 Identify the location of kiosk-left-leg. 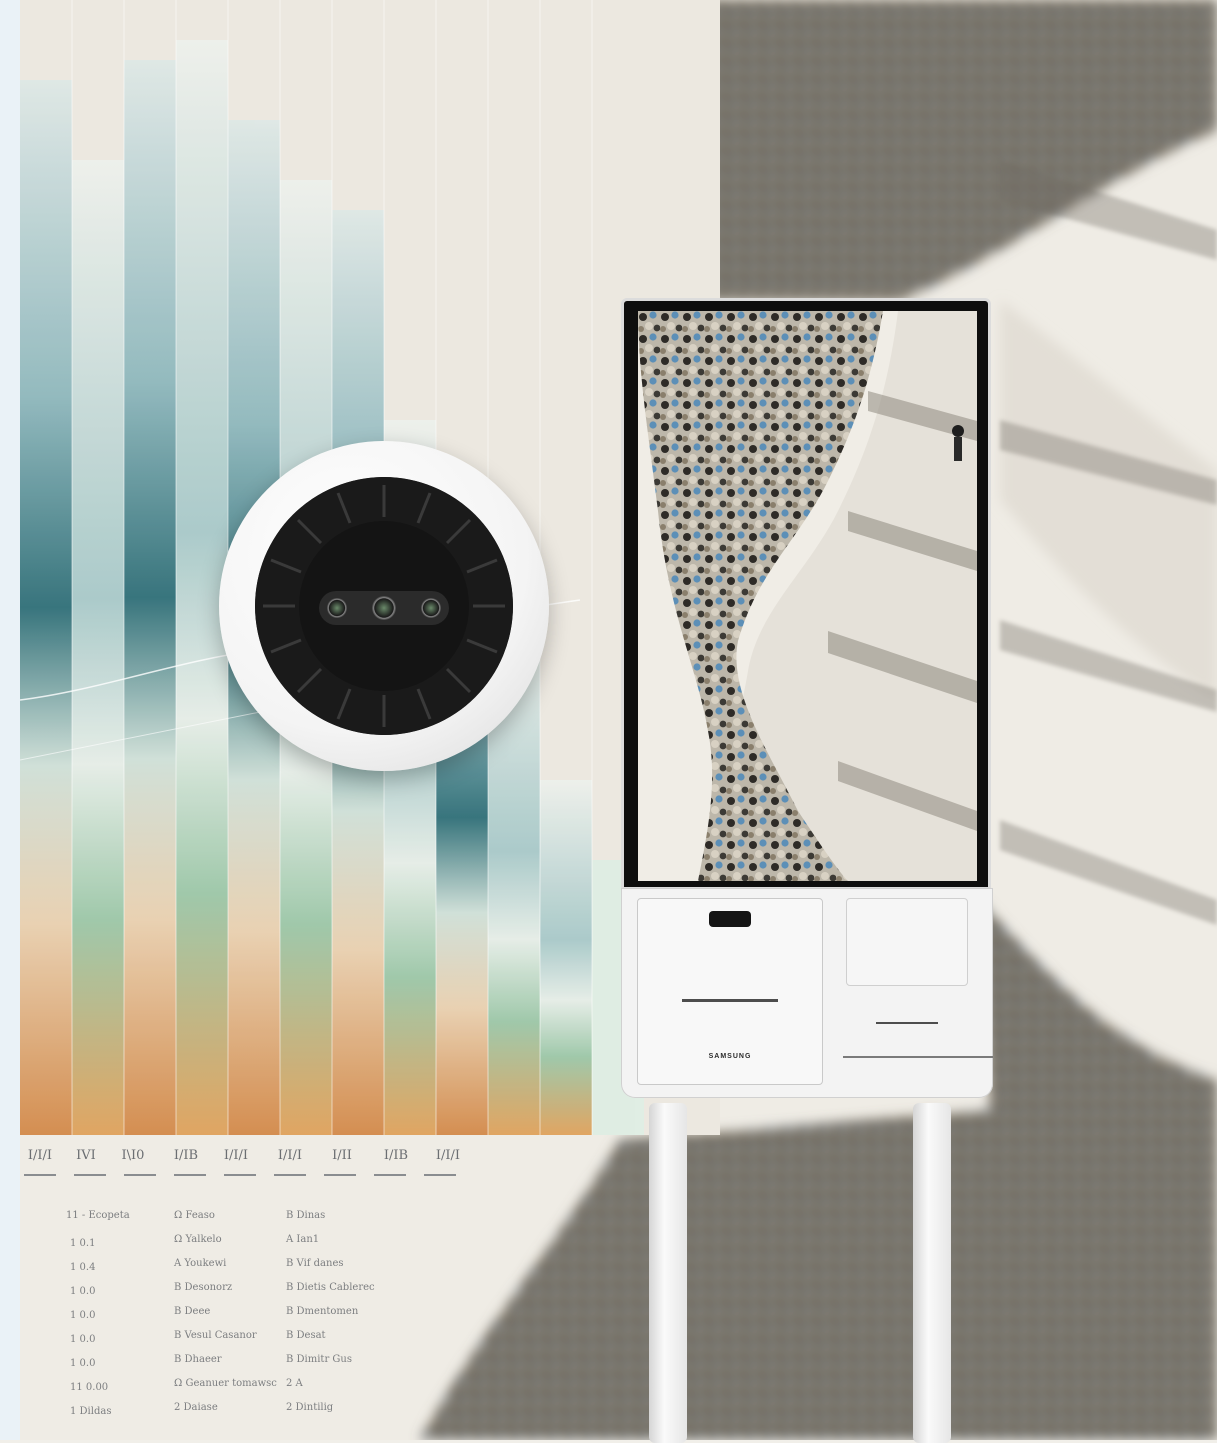
(668, 1273).